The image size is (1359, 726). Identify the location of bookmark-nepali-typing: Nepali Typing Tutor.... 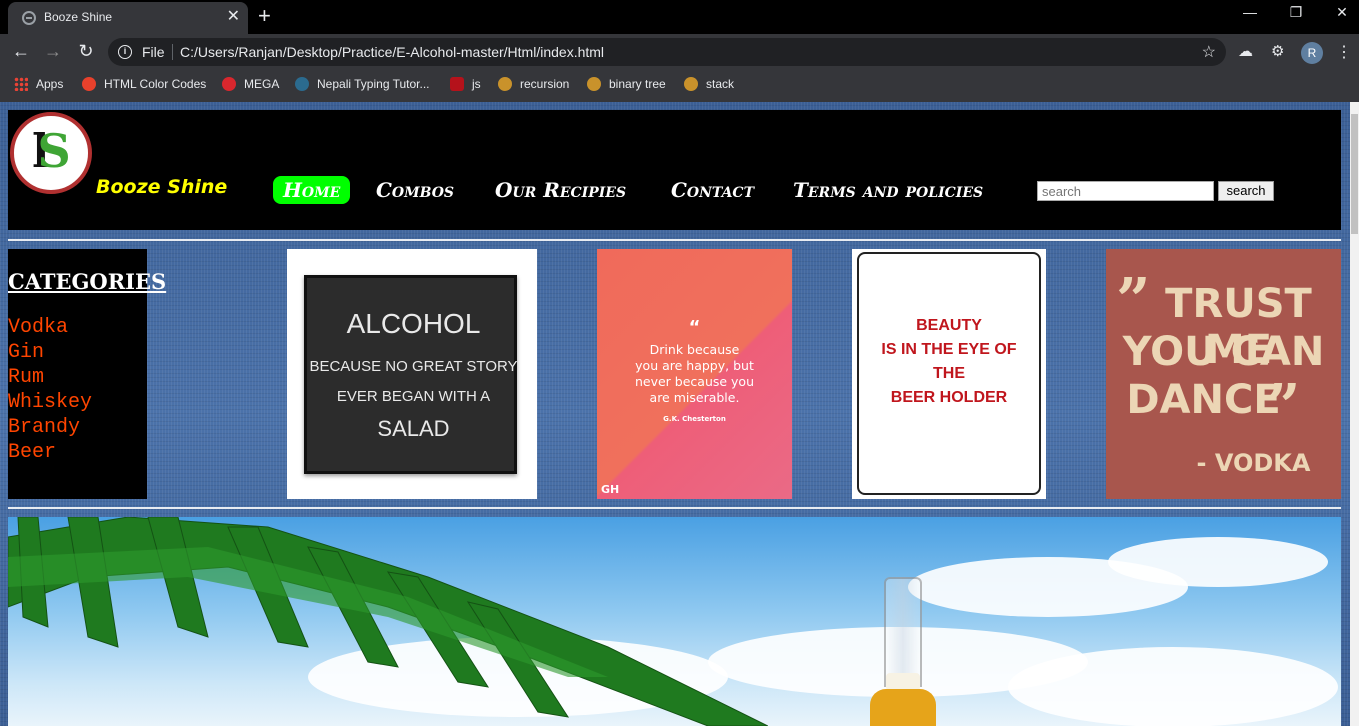
(362, 84).